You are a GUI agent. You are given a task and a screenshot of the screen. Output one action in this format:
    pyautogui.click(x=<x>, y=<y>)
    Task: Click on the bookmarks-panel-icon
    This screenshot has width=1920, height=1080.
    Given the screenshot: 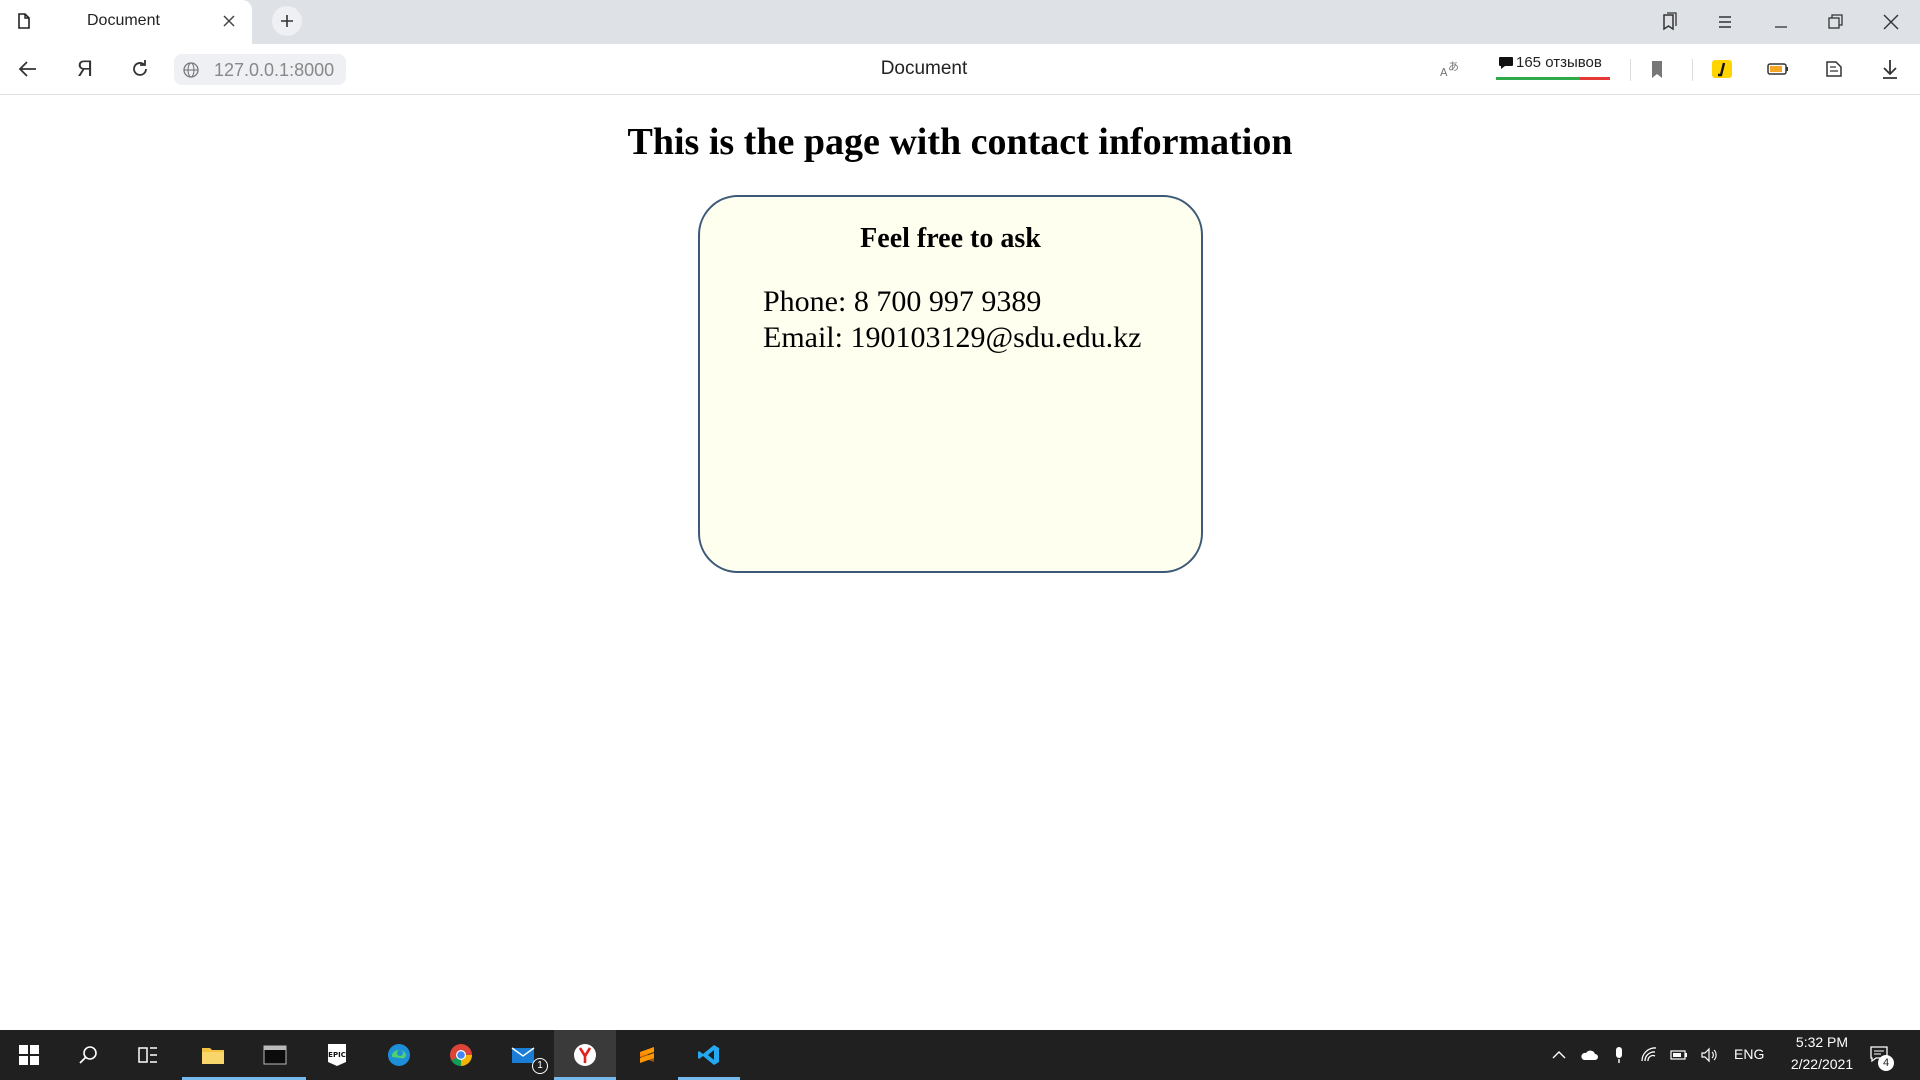 What is the action you would take?
    pyautogui.click(x=1669, y=22)
    